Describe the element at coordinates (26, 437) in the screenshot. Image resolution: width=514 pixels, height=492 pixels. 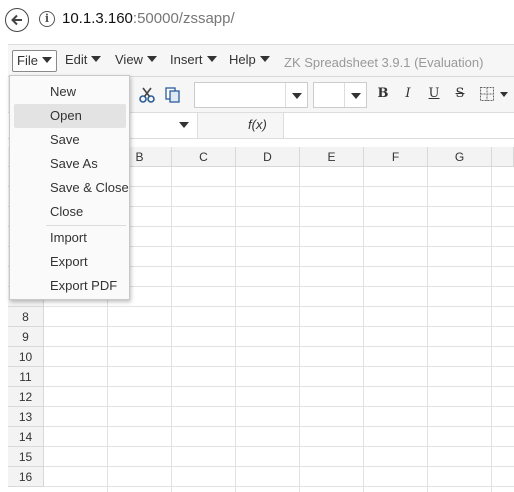
I see `row-header-14: 14` at that location.